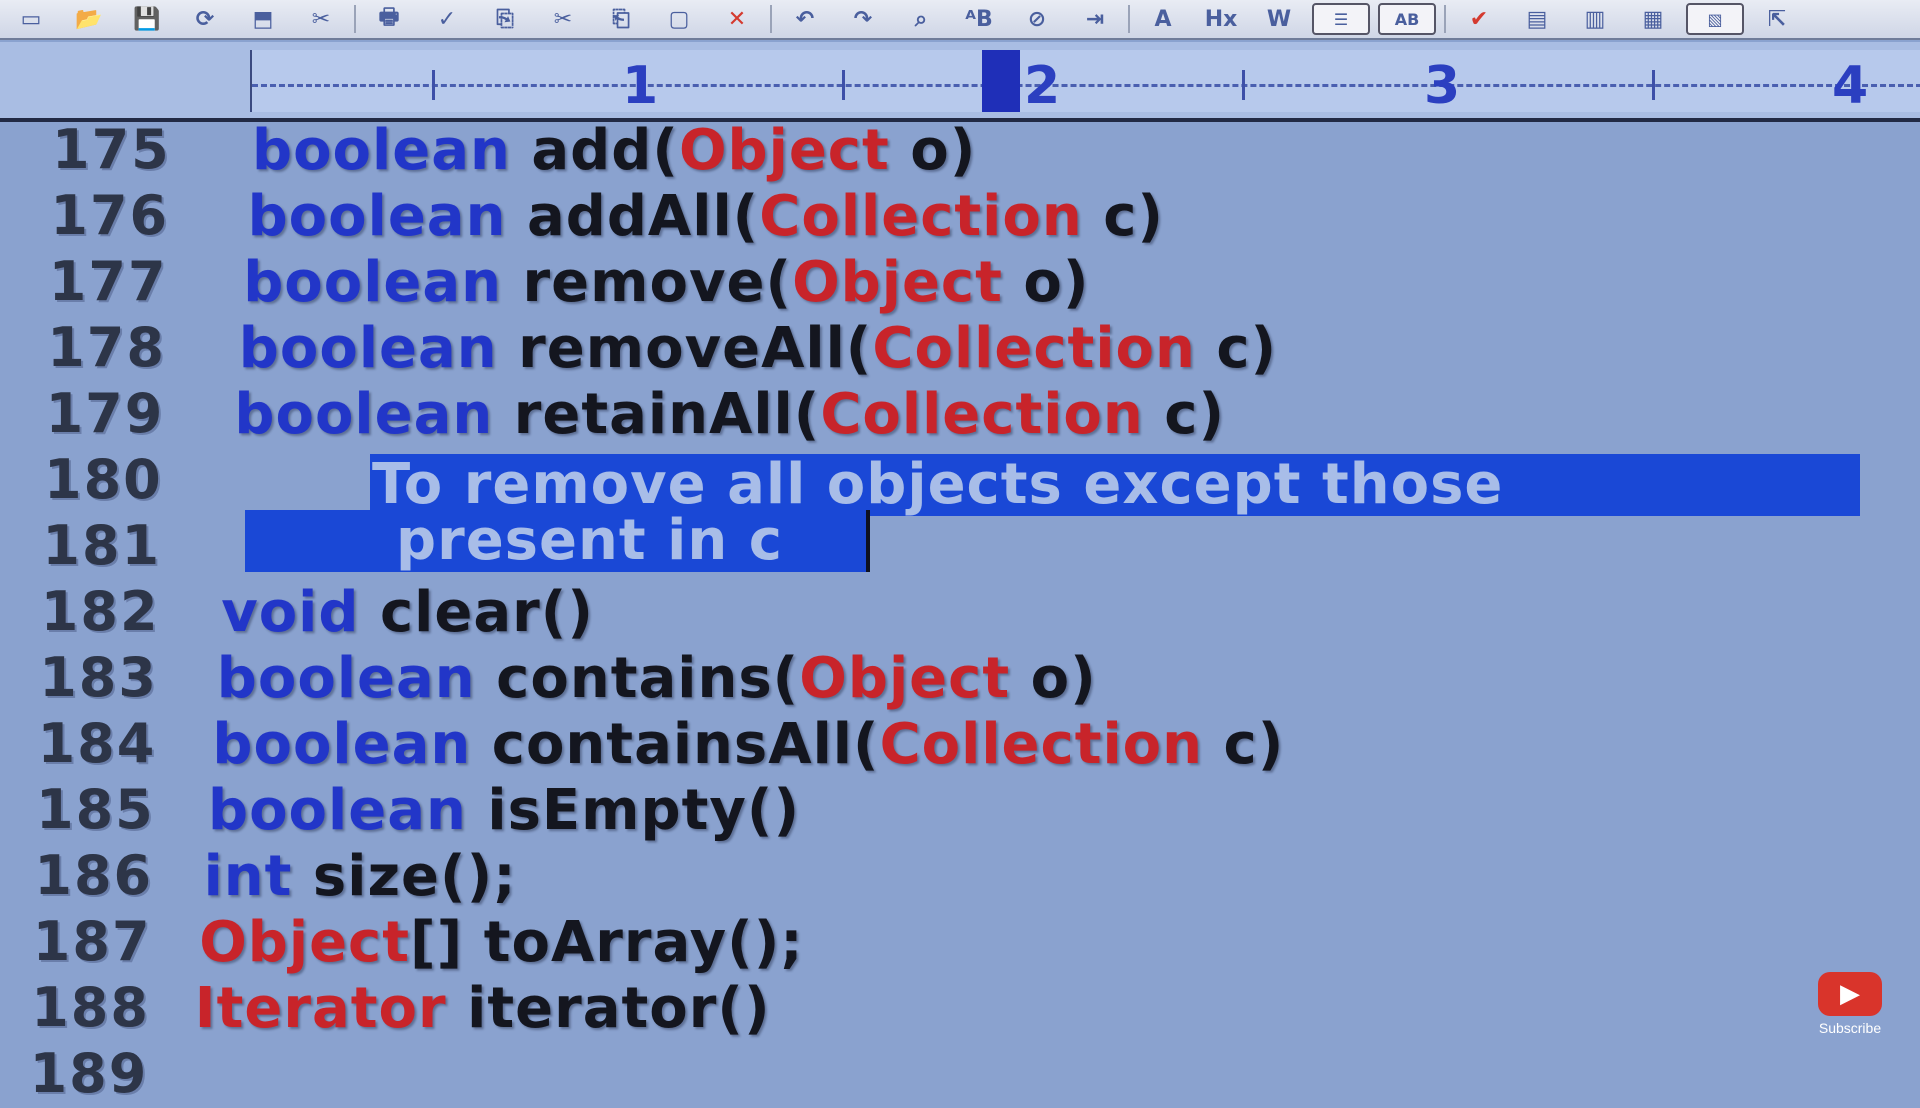  Describe the element at coordinates (979, 19) in the screenshot. I see `replace-icon: ᴬB` at that location.